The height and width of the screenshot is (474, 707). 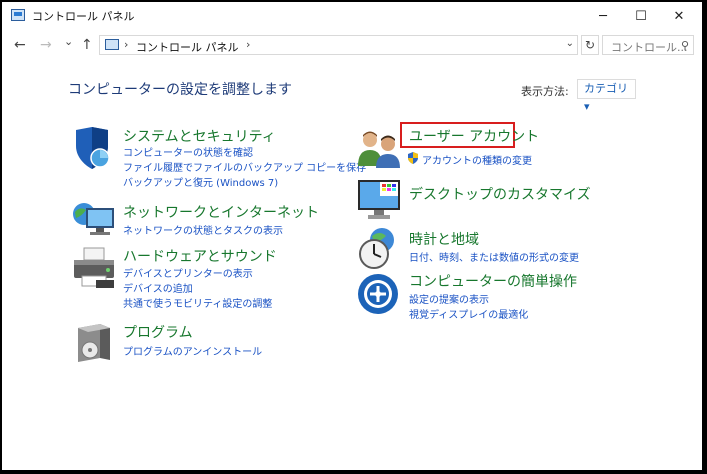 What do you see at coordinates (94, 268) in the screenshot?
I see `printer-icon` at bounding box center [94, 268].